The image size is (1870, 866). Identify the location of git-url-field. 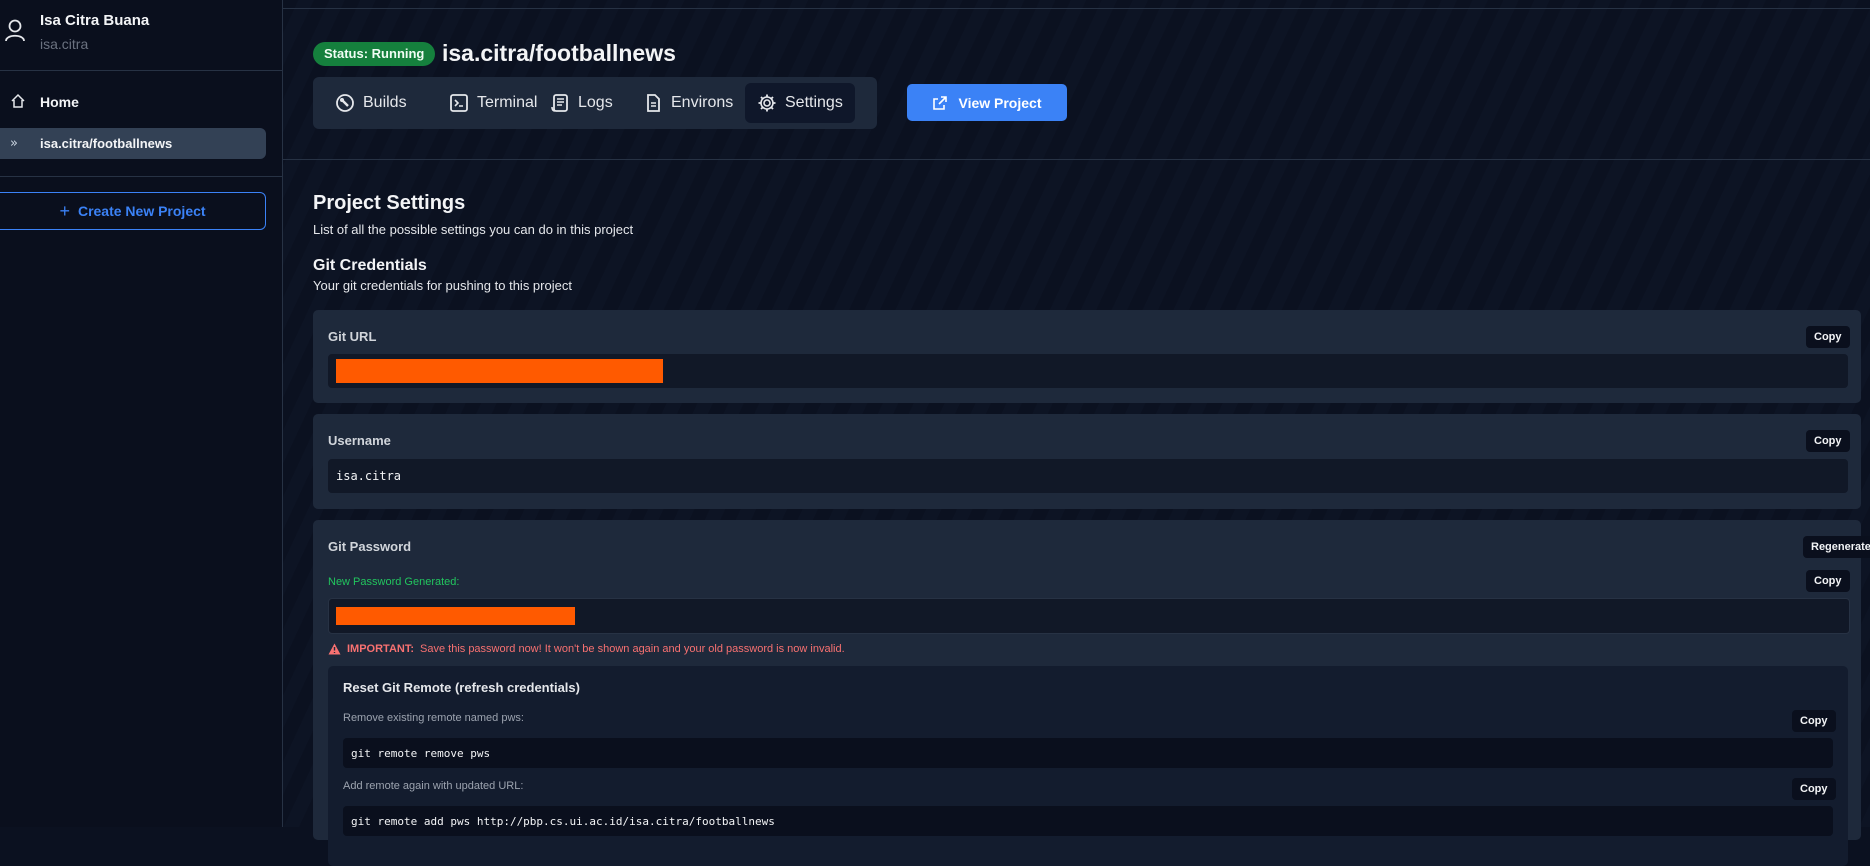
(1088, 371).